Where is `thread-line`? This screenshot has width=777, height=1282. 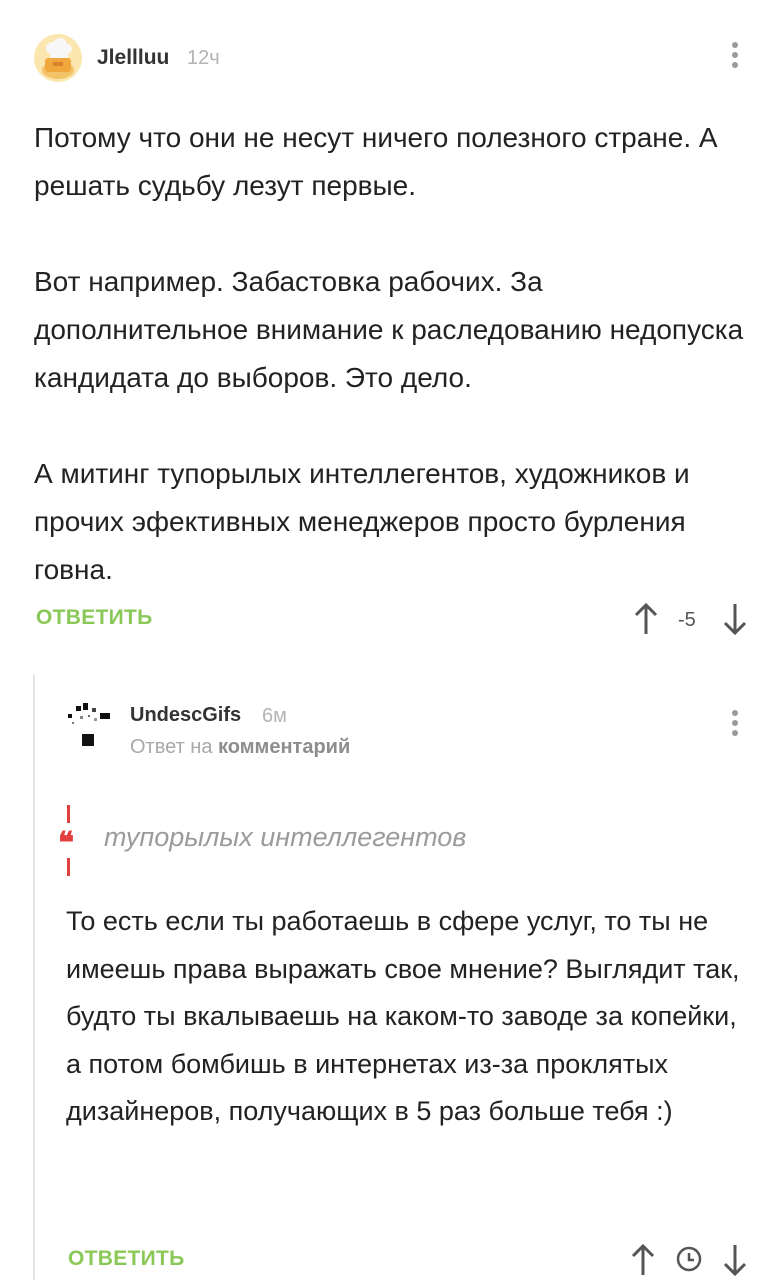 thread-line is located at coordinates (34, 977).